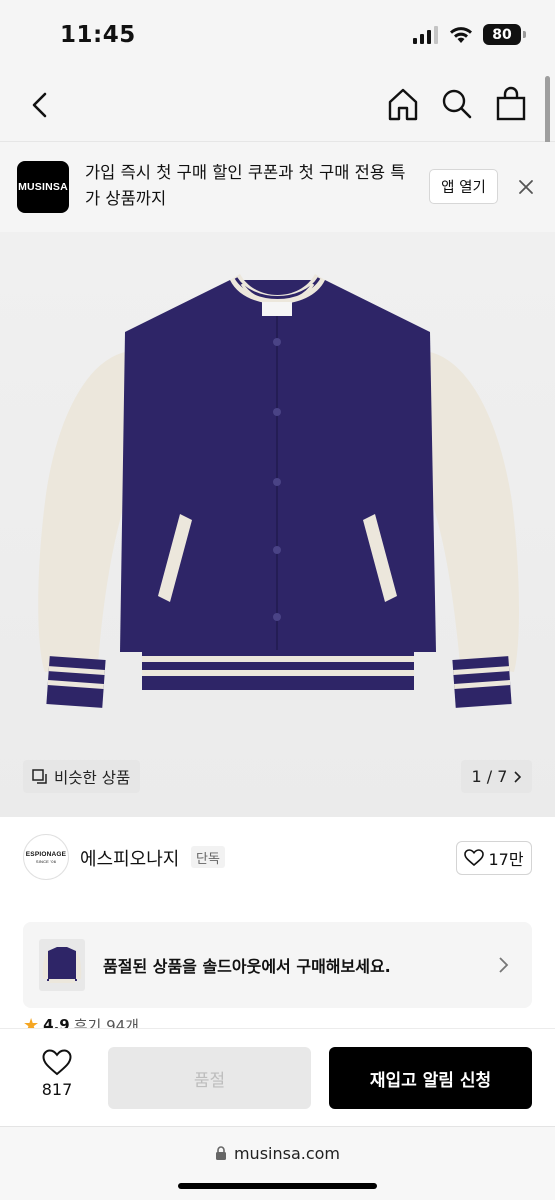  What do you see at coordinates (506, 859) in the screenshot?
I see `brand-like-count: 17만` at bounding box center [506, 859].